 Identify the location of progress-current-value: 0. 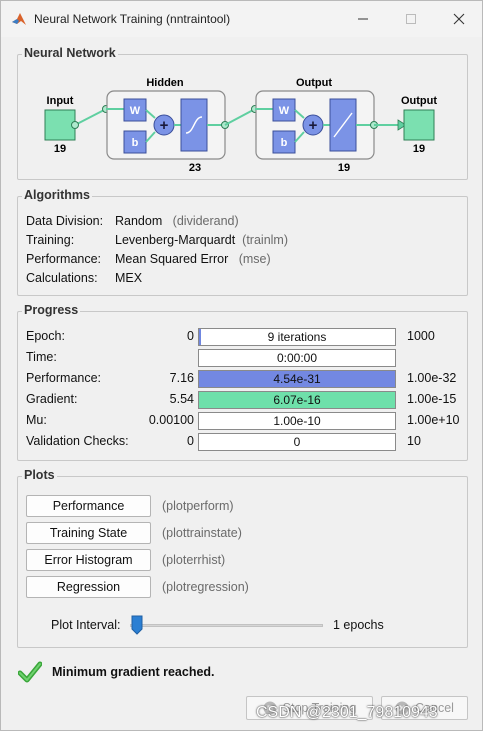
(297, 442).